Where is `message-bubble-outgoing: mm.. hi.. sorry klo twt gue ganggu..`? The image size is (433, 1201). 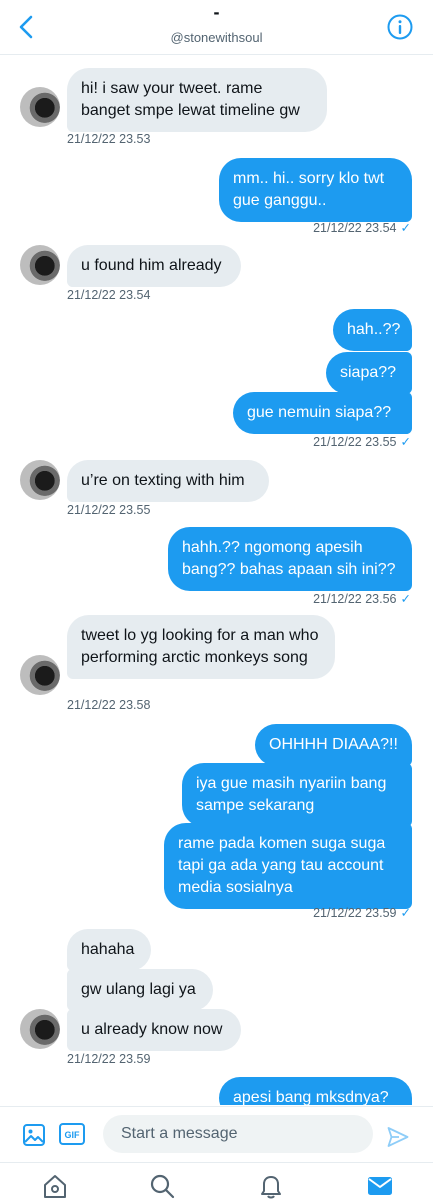 message-bubble-outgoing: mm.. hi.. sorry klo twt gue ganggu.. is located at coordinates (315, 190).